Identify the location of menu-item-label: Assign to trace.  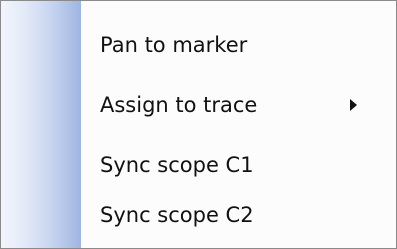
(179, 105).